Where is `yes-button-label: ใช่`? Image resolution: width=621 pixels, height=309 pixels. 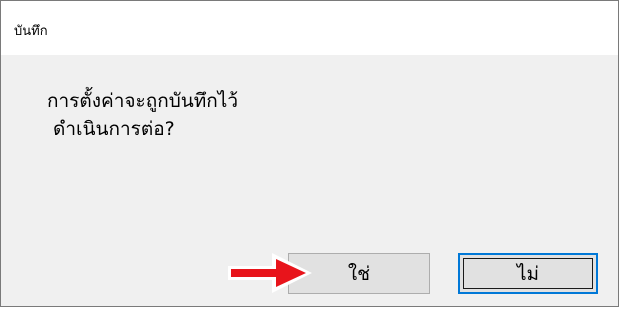
yes-button-label: ใช่ is located at coordinates (359, 273).